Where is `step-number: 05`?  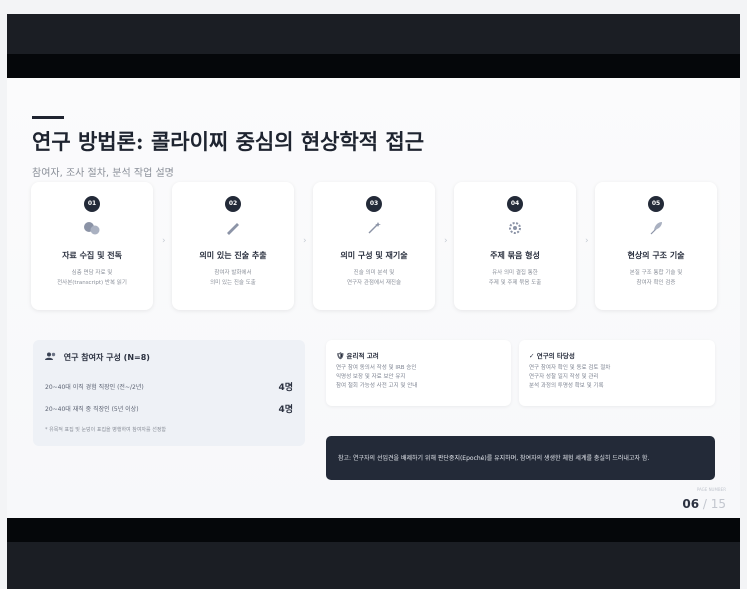 step-number: 05 is located at coordinates (656, 204).